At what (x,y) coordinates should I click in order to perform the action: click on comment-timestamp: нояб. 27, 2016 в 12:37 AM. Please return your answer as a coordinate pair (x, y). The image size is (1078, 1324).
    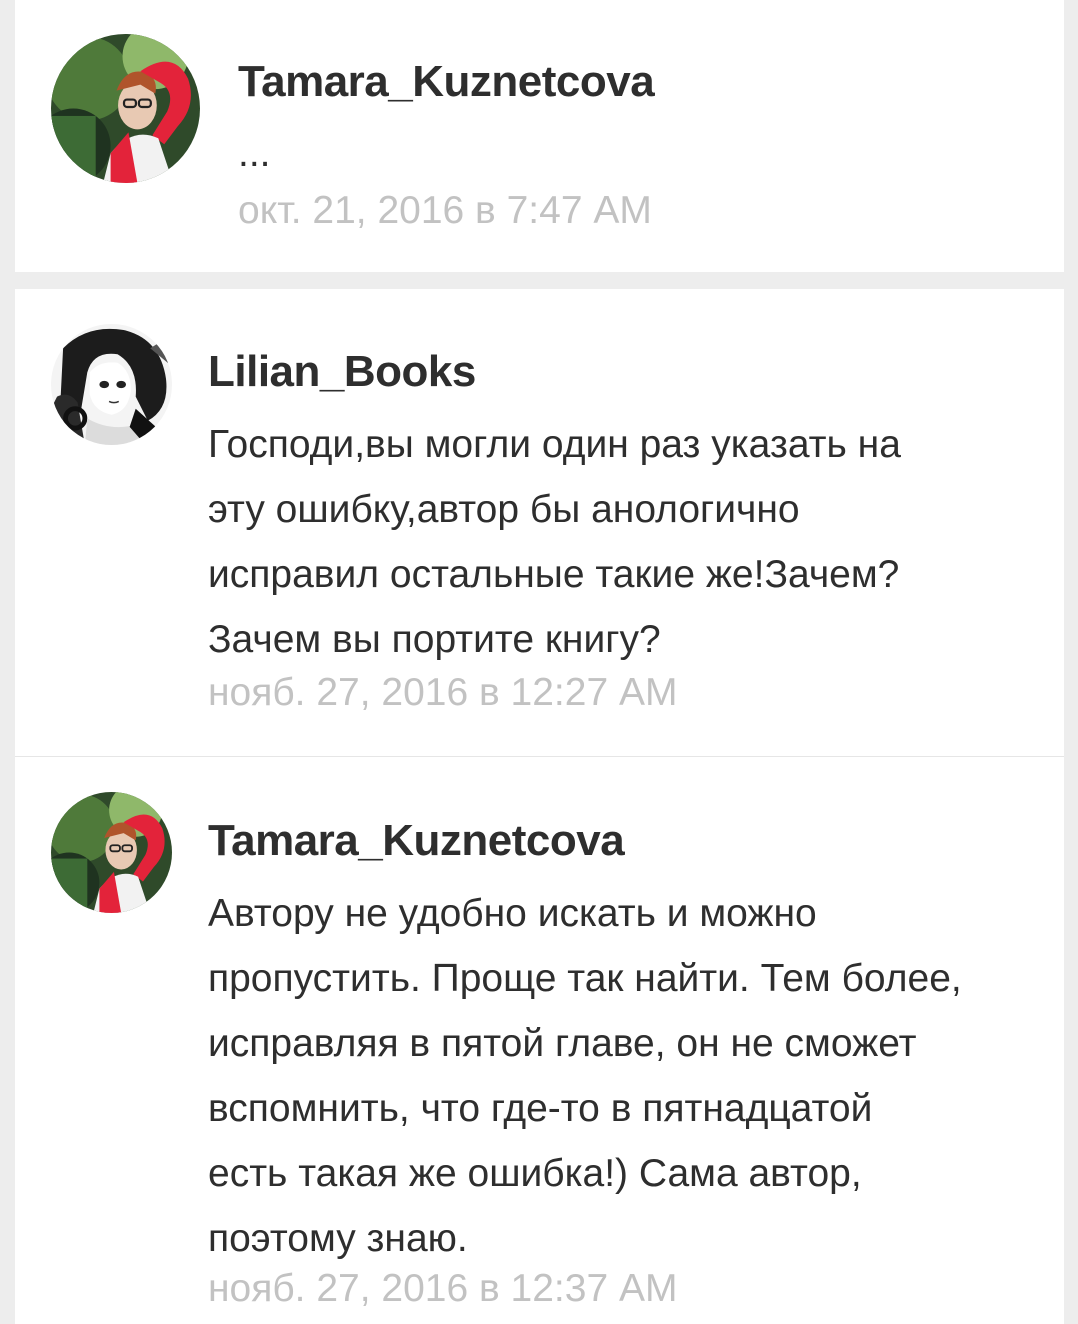
    Looking at the image, I should click on (443, 1288).